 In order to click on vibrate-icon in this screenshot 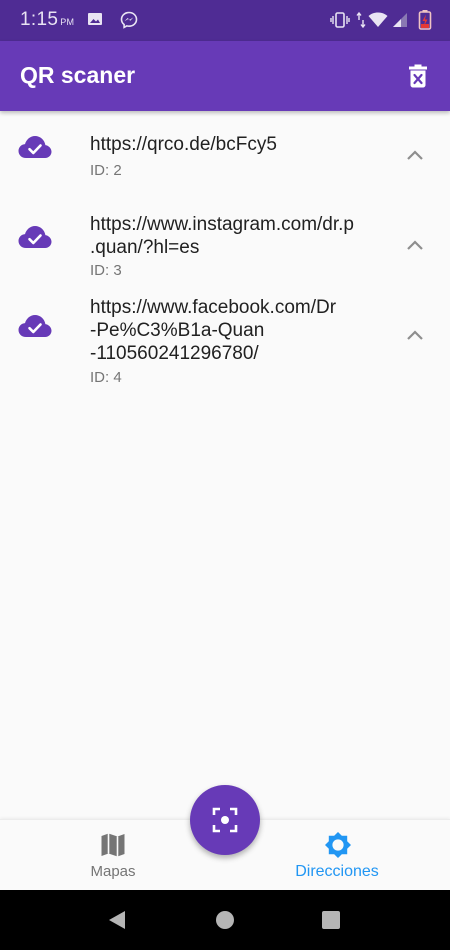, I will do `click(340, 20)`.